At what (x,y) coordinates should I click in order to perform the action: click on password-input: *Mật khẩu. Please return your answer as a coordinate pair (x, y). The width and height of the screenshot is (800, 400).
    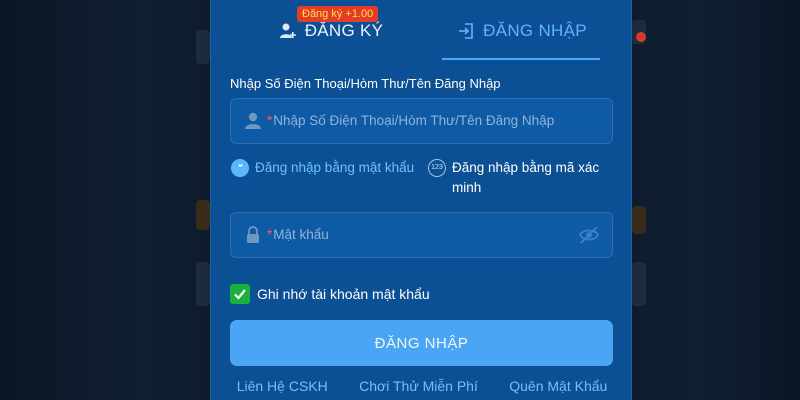
    Looking at the image, I should click on (421, 235).